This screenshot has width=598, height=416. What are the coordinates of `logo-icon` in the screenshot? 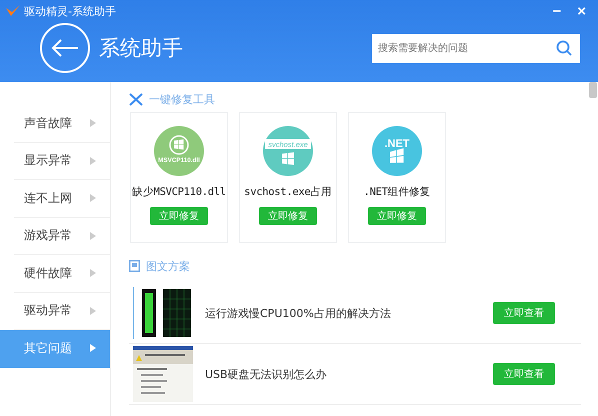 It's located at (13, 11).